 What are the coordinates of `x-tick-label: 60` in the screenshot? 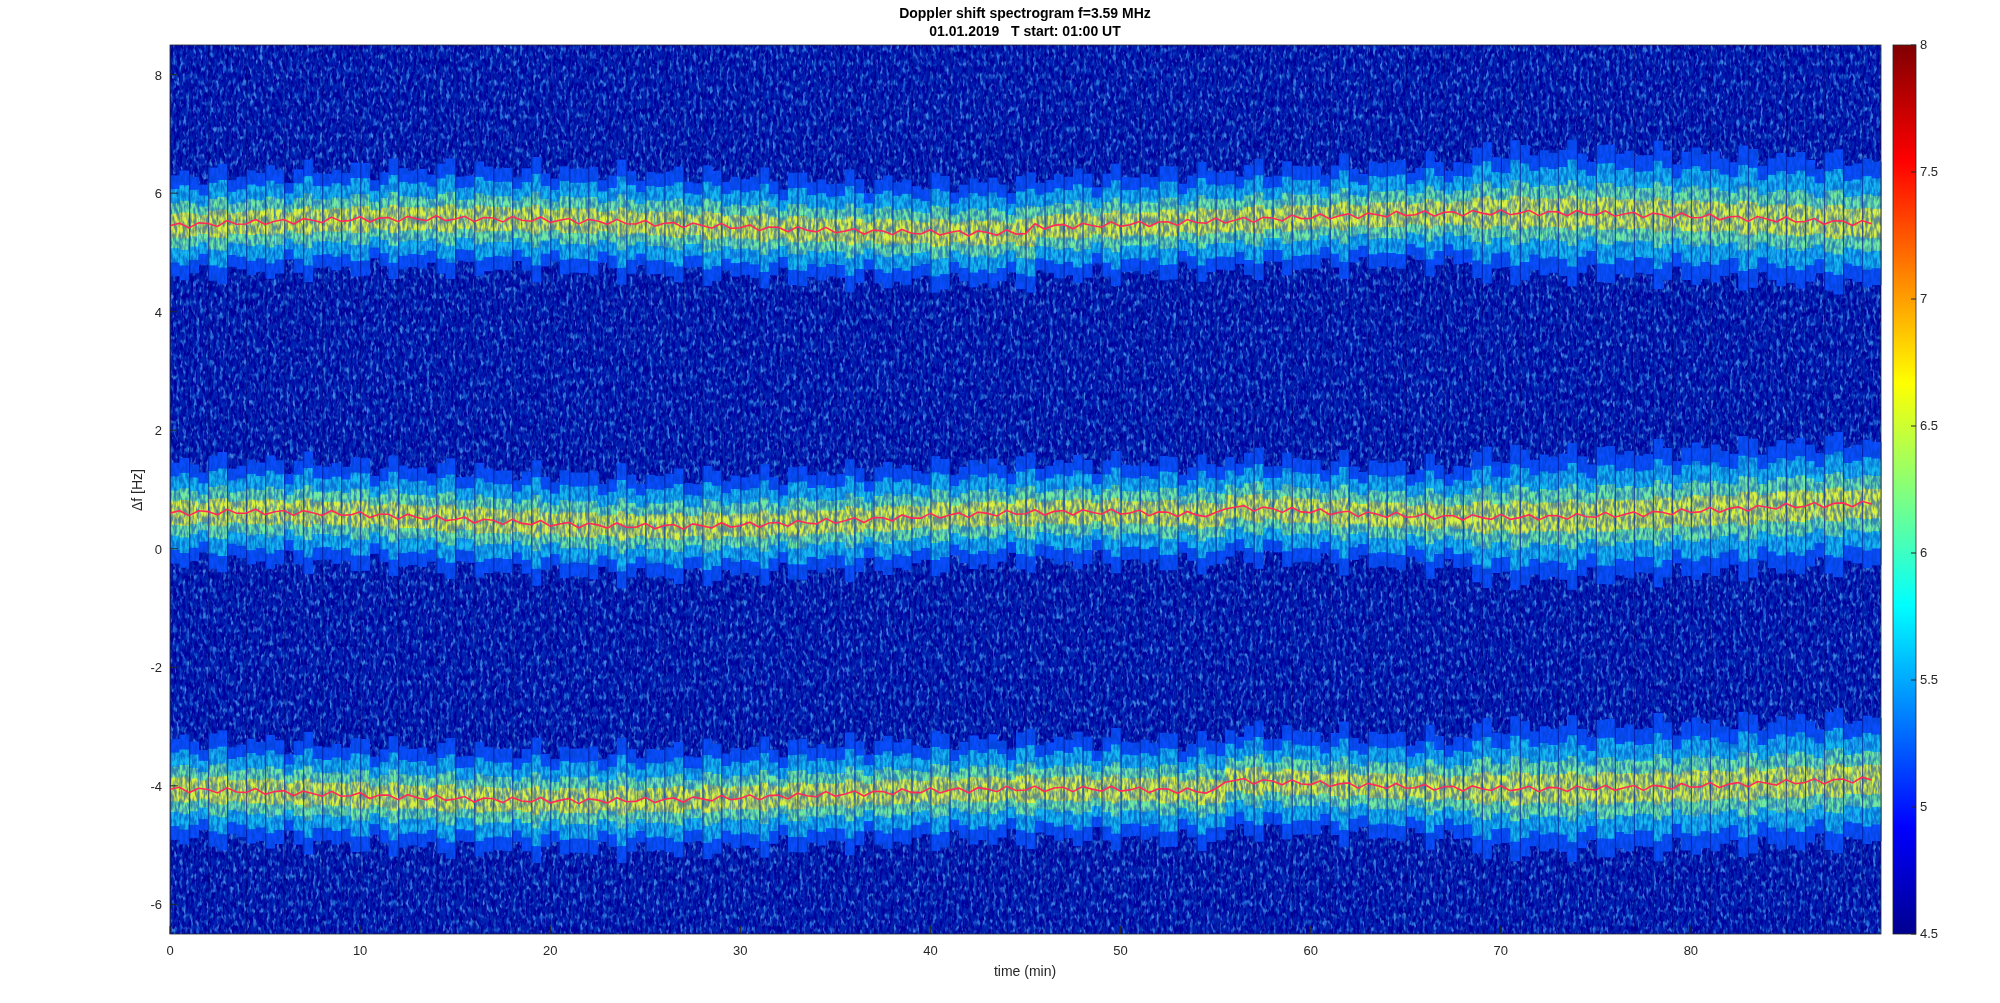 It's located at (1310, 950).